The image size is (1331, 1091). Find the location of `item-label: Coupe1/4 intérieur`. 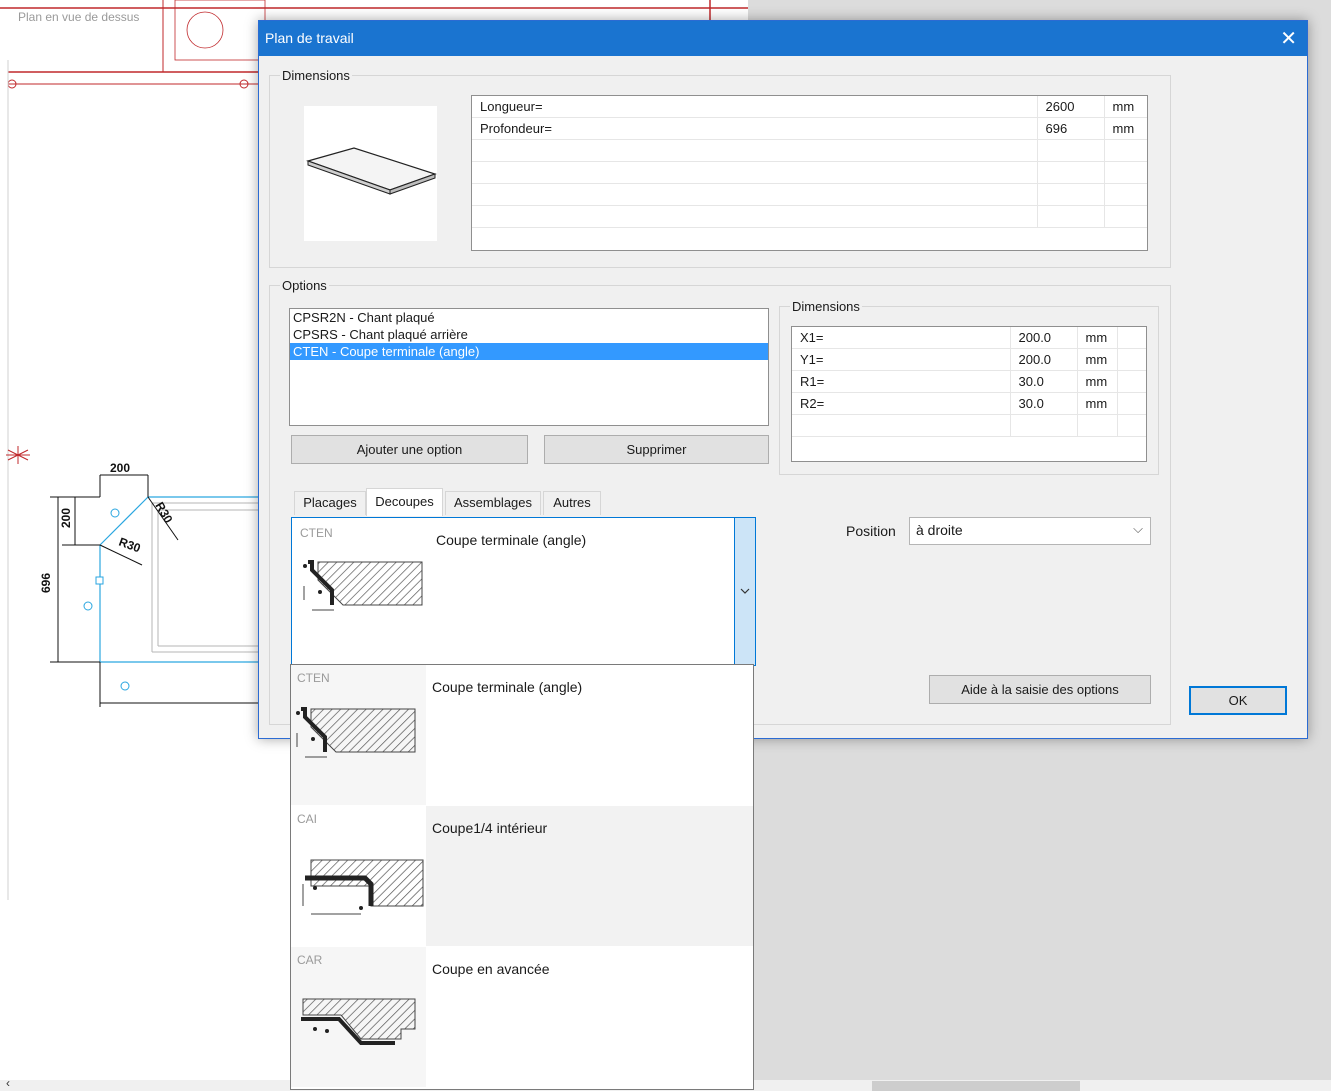

item-label: Coupe1/4 intérieur is located at coordinates (490, 828).